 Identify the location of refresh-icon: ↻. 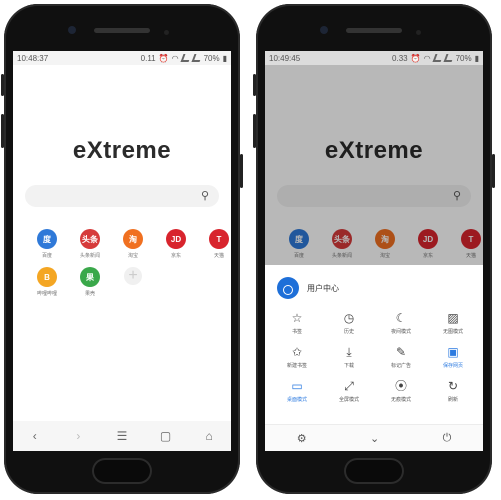
(453, 386).